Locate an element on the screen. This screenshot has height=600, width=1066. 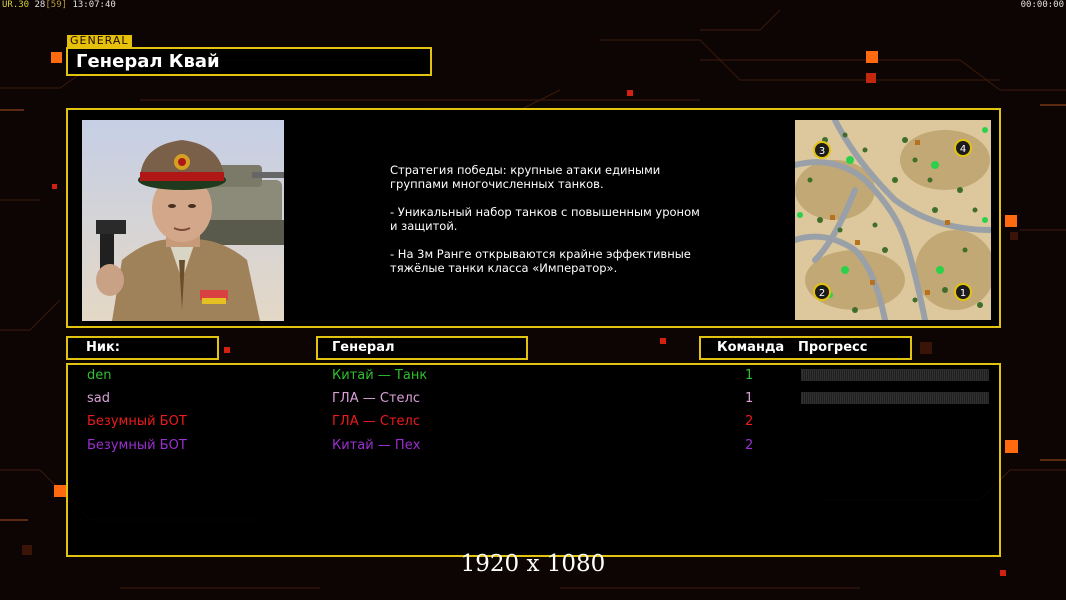
status-bracket: [59] is located at coordinates (56, 5).